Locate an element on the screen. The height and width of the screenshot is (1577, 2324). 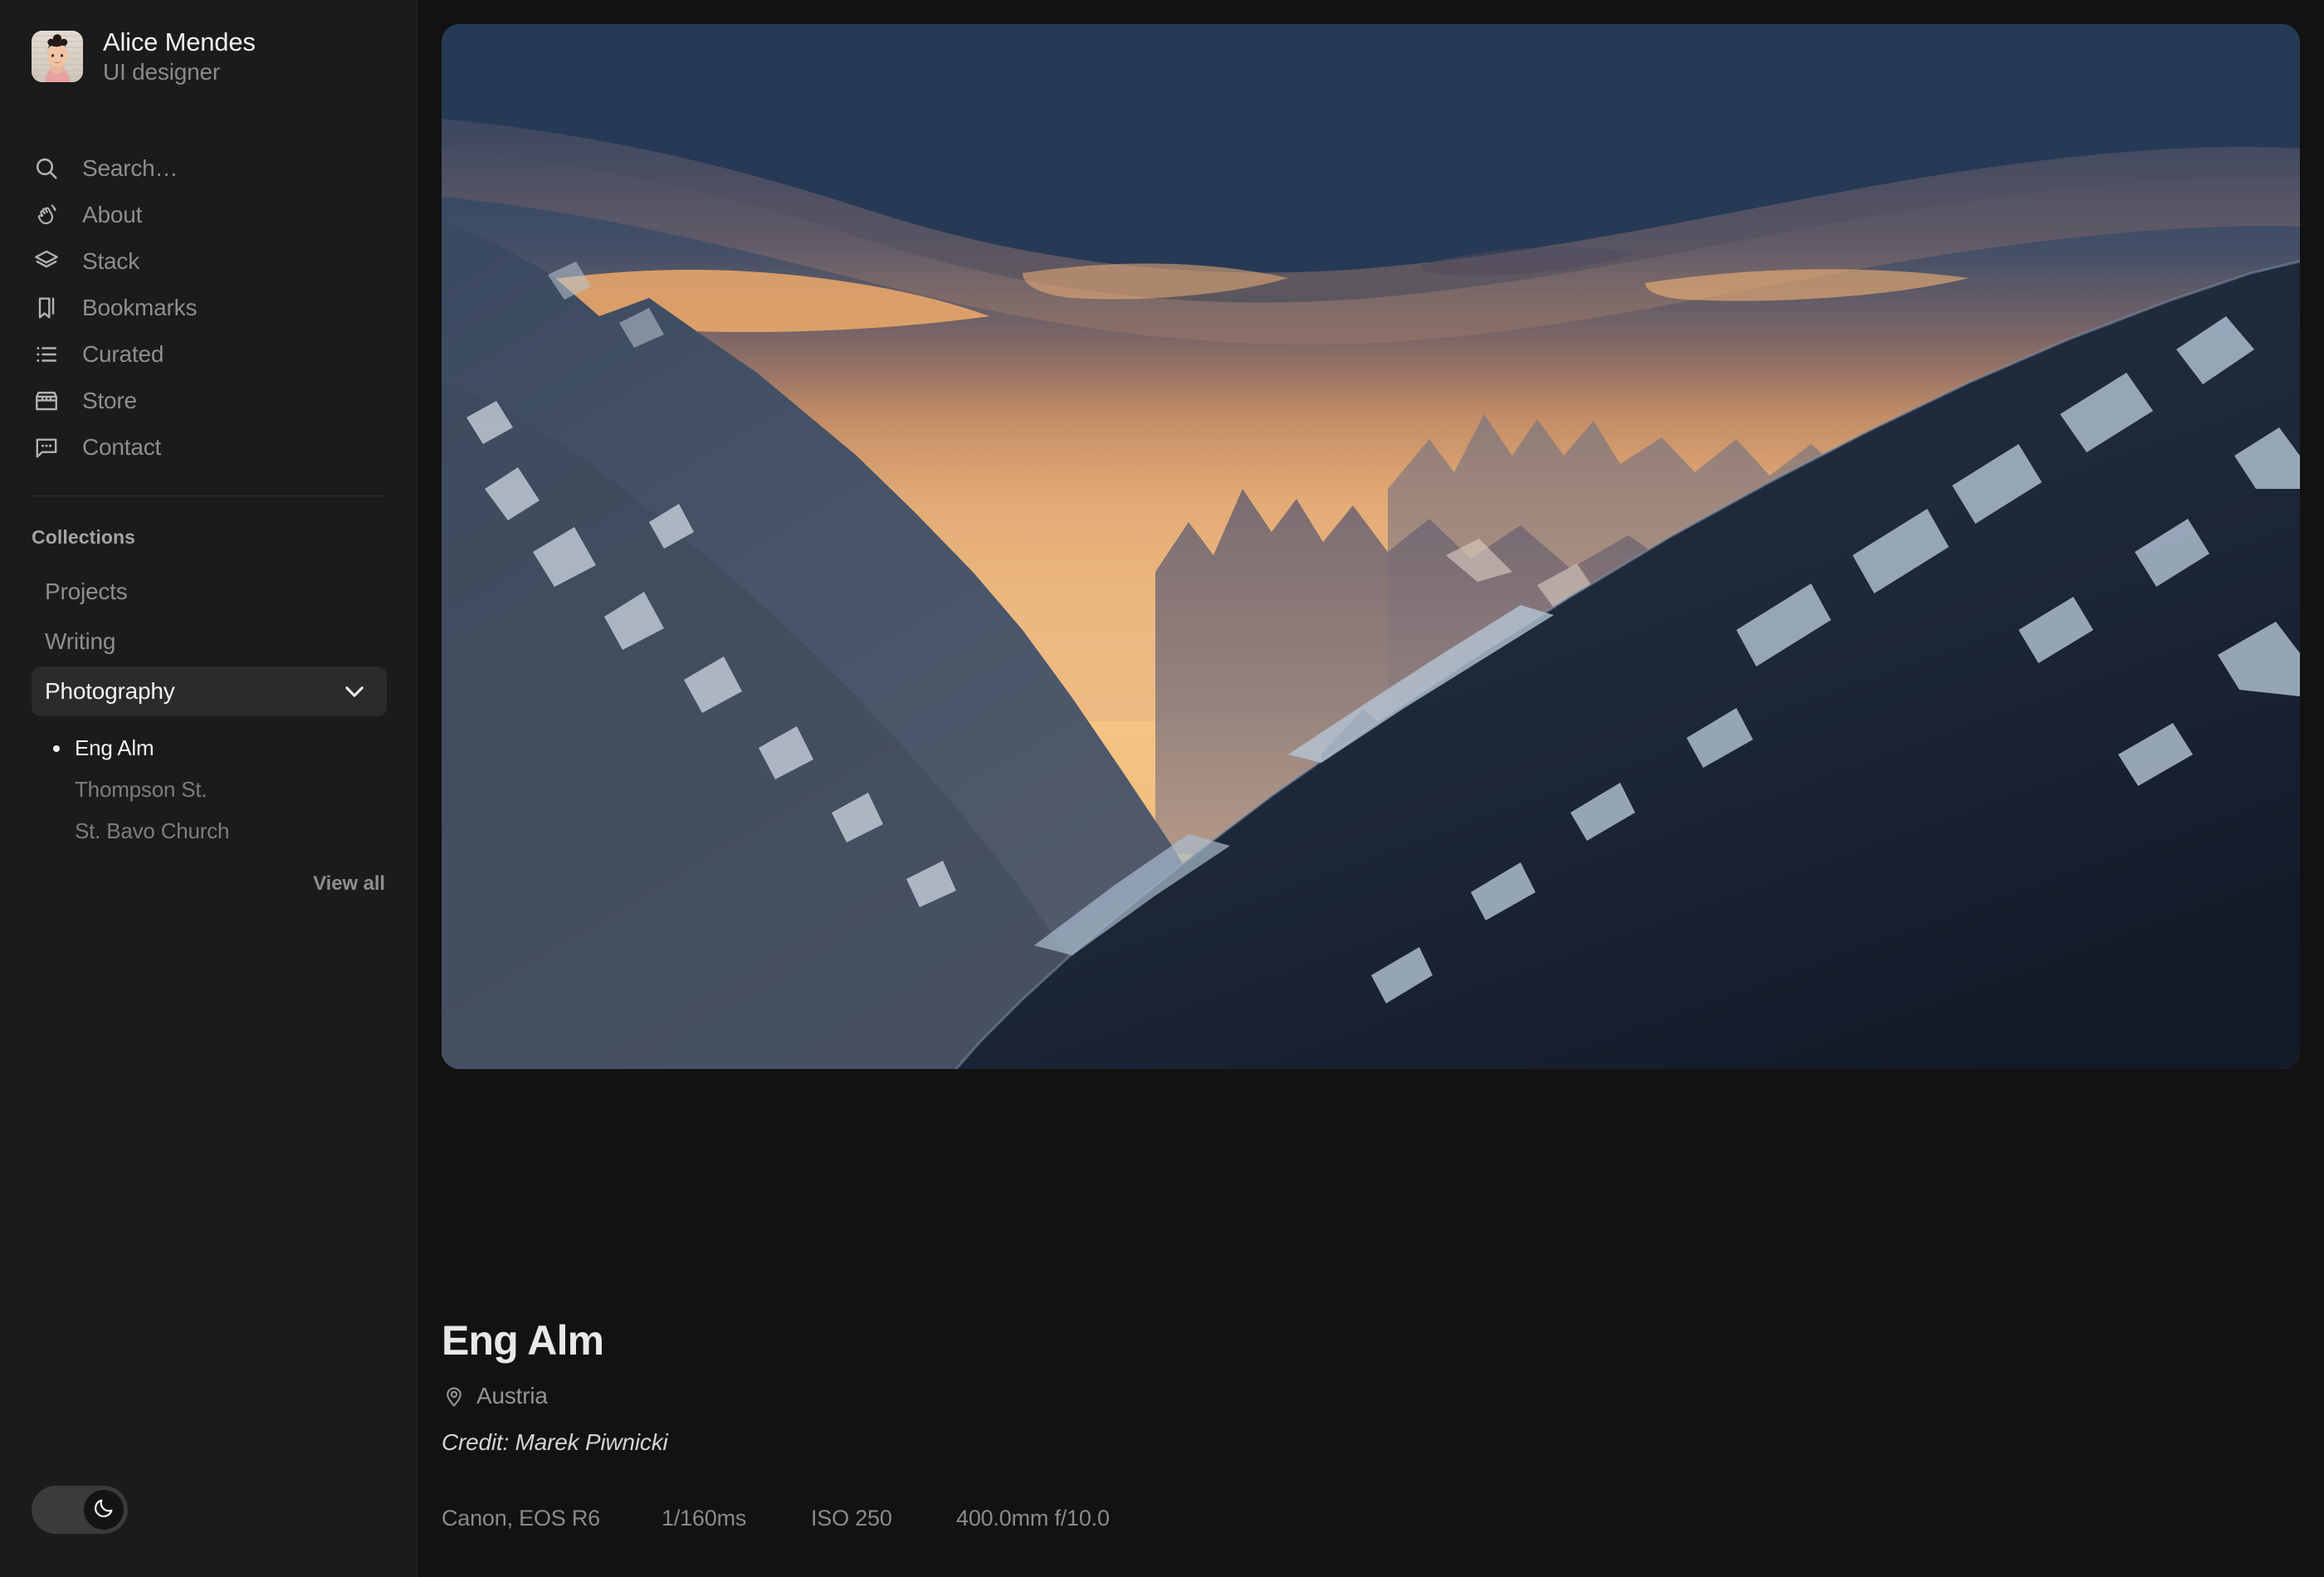
sub-item-label-eng-alm: Eng Alm is located at coordinates (114, 748).